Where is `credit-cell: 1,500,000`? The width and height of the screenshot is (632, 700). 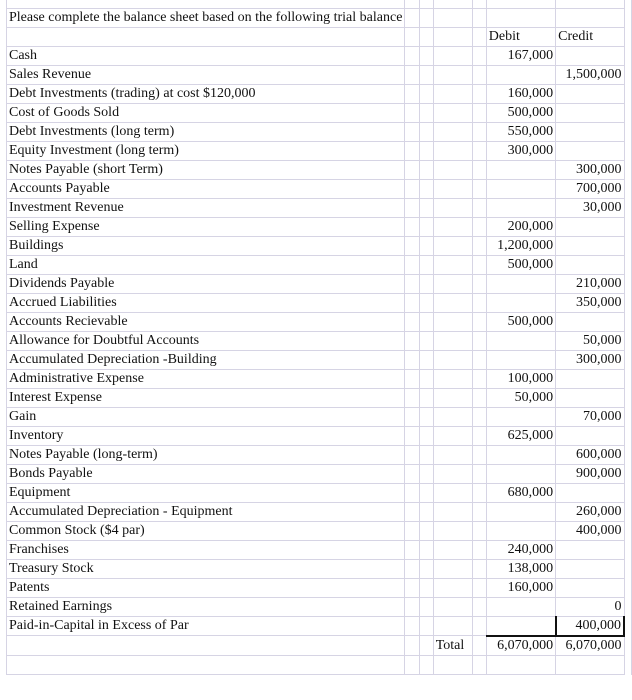 credit-cell: 1,500,000 is located at coordinates (590, 74).